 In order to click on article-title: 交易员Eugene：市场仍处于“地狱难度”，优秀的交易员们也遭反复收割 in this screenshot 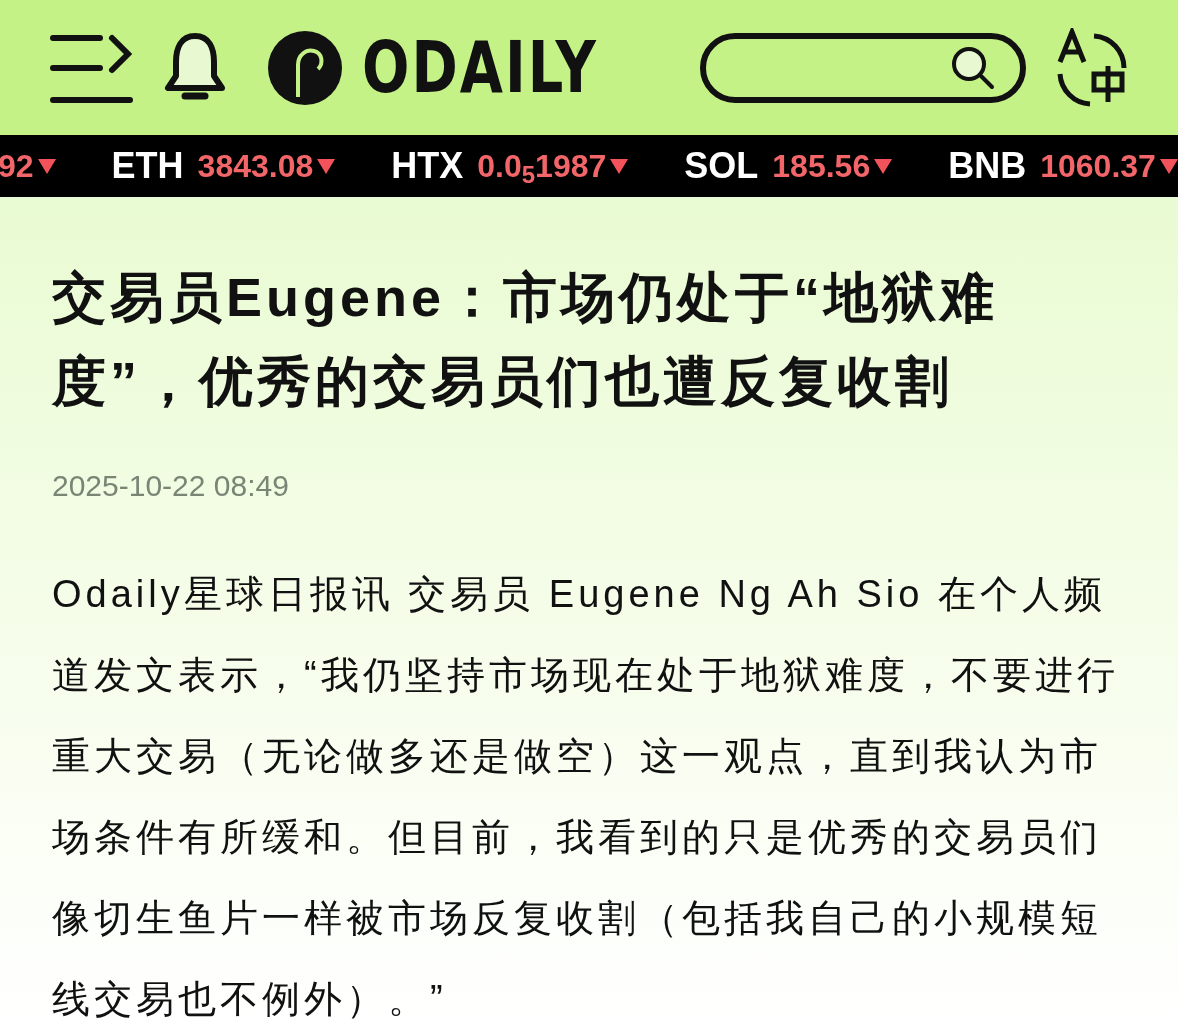, I will do `click(526, 339)`.